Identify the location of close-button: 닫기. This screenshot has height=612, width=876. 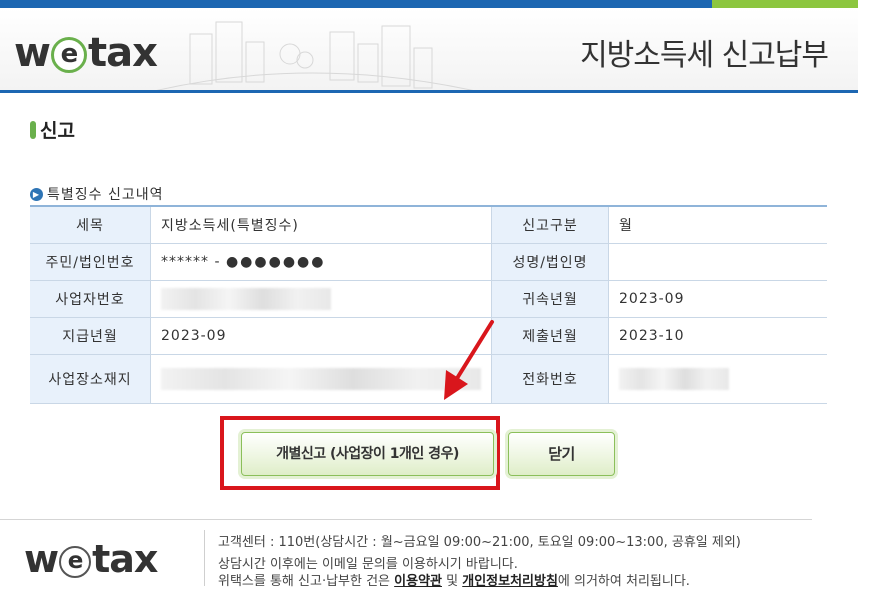
(561, 454).